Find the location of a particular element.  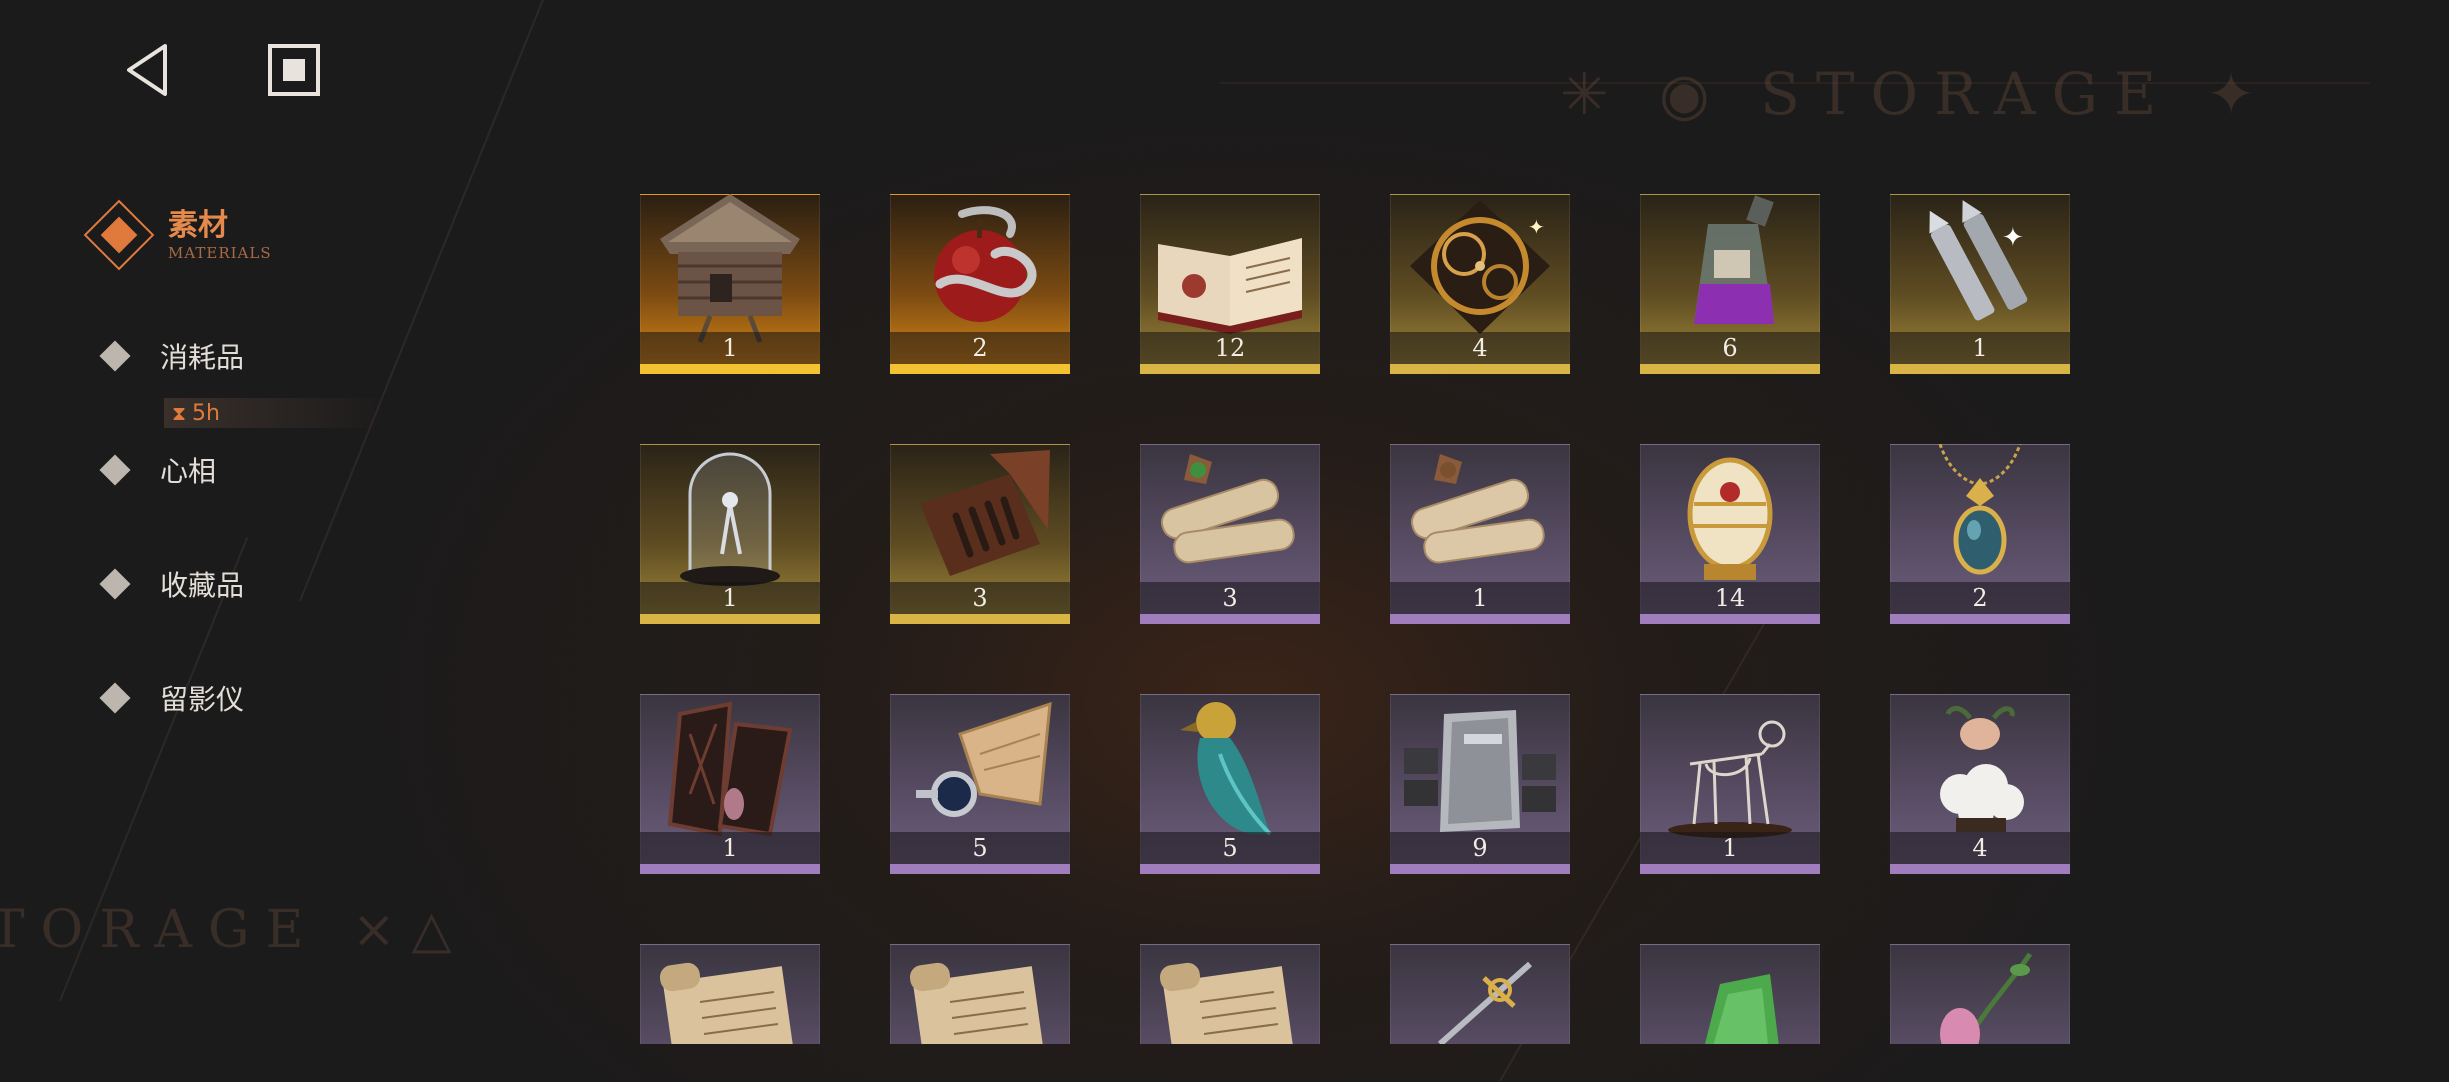

hut-icon is located at coordinates (730, 268).